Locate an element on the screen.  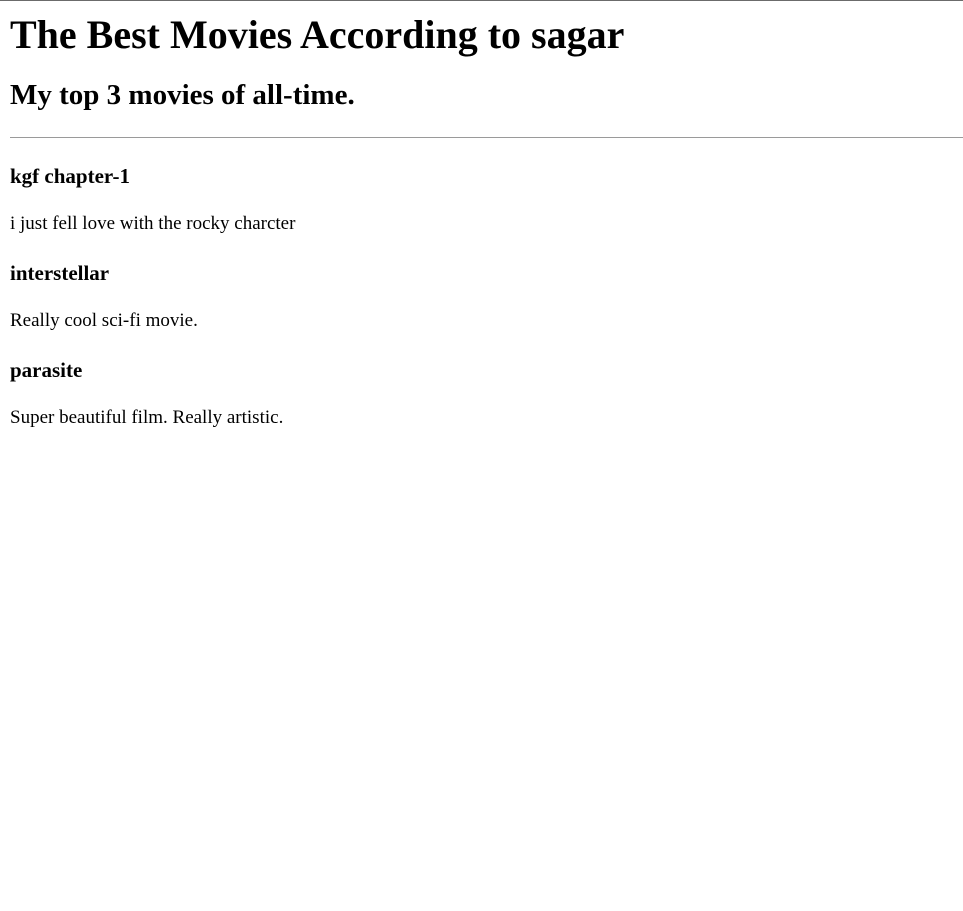
movie-title: kgf chapter-1 is located at coordinates (70, 176).